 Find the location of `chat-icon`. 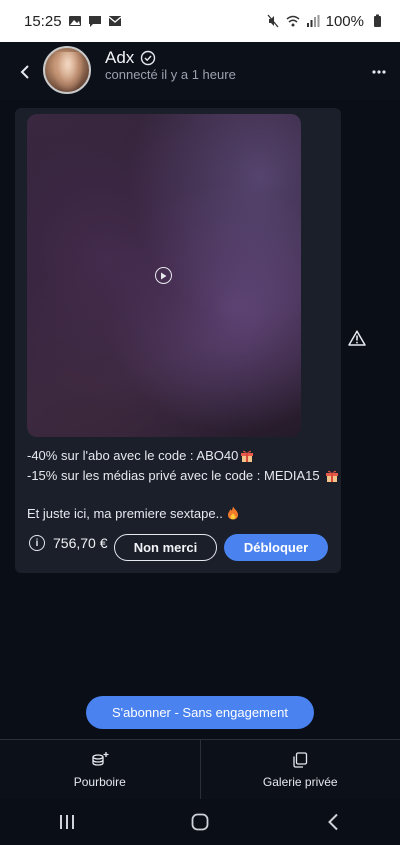

chat-icon is located at coordinates (94, 21).